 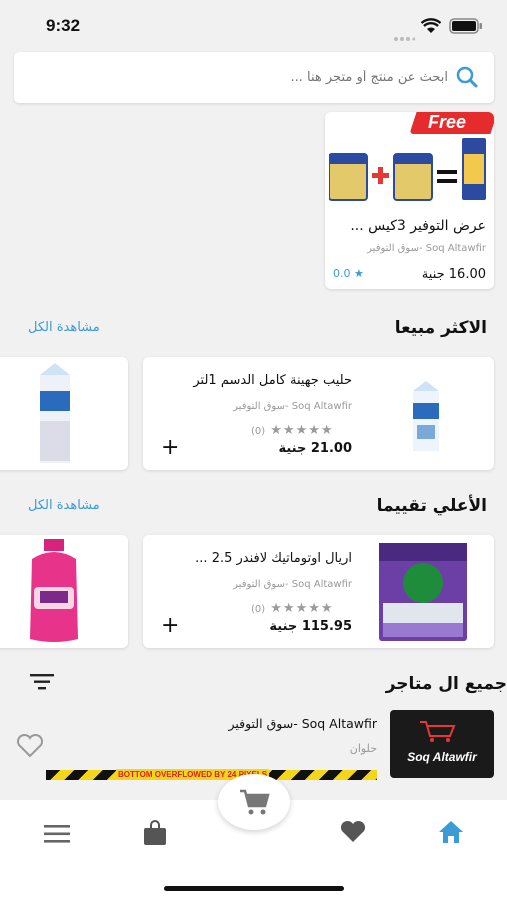 What do you see at coordinates (238, 77) in the screenshot?
I see `search-input` at bounding box center [238, 77].